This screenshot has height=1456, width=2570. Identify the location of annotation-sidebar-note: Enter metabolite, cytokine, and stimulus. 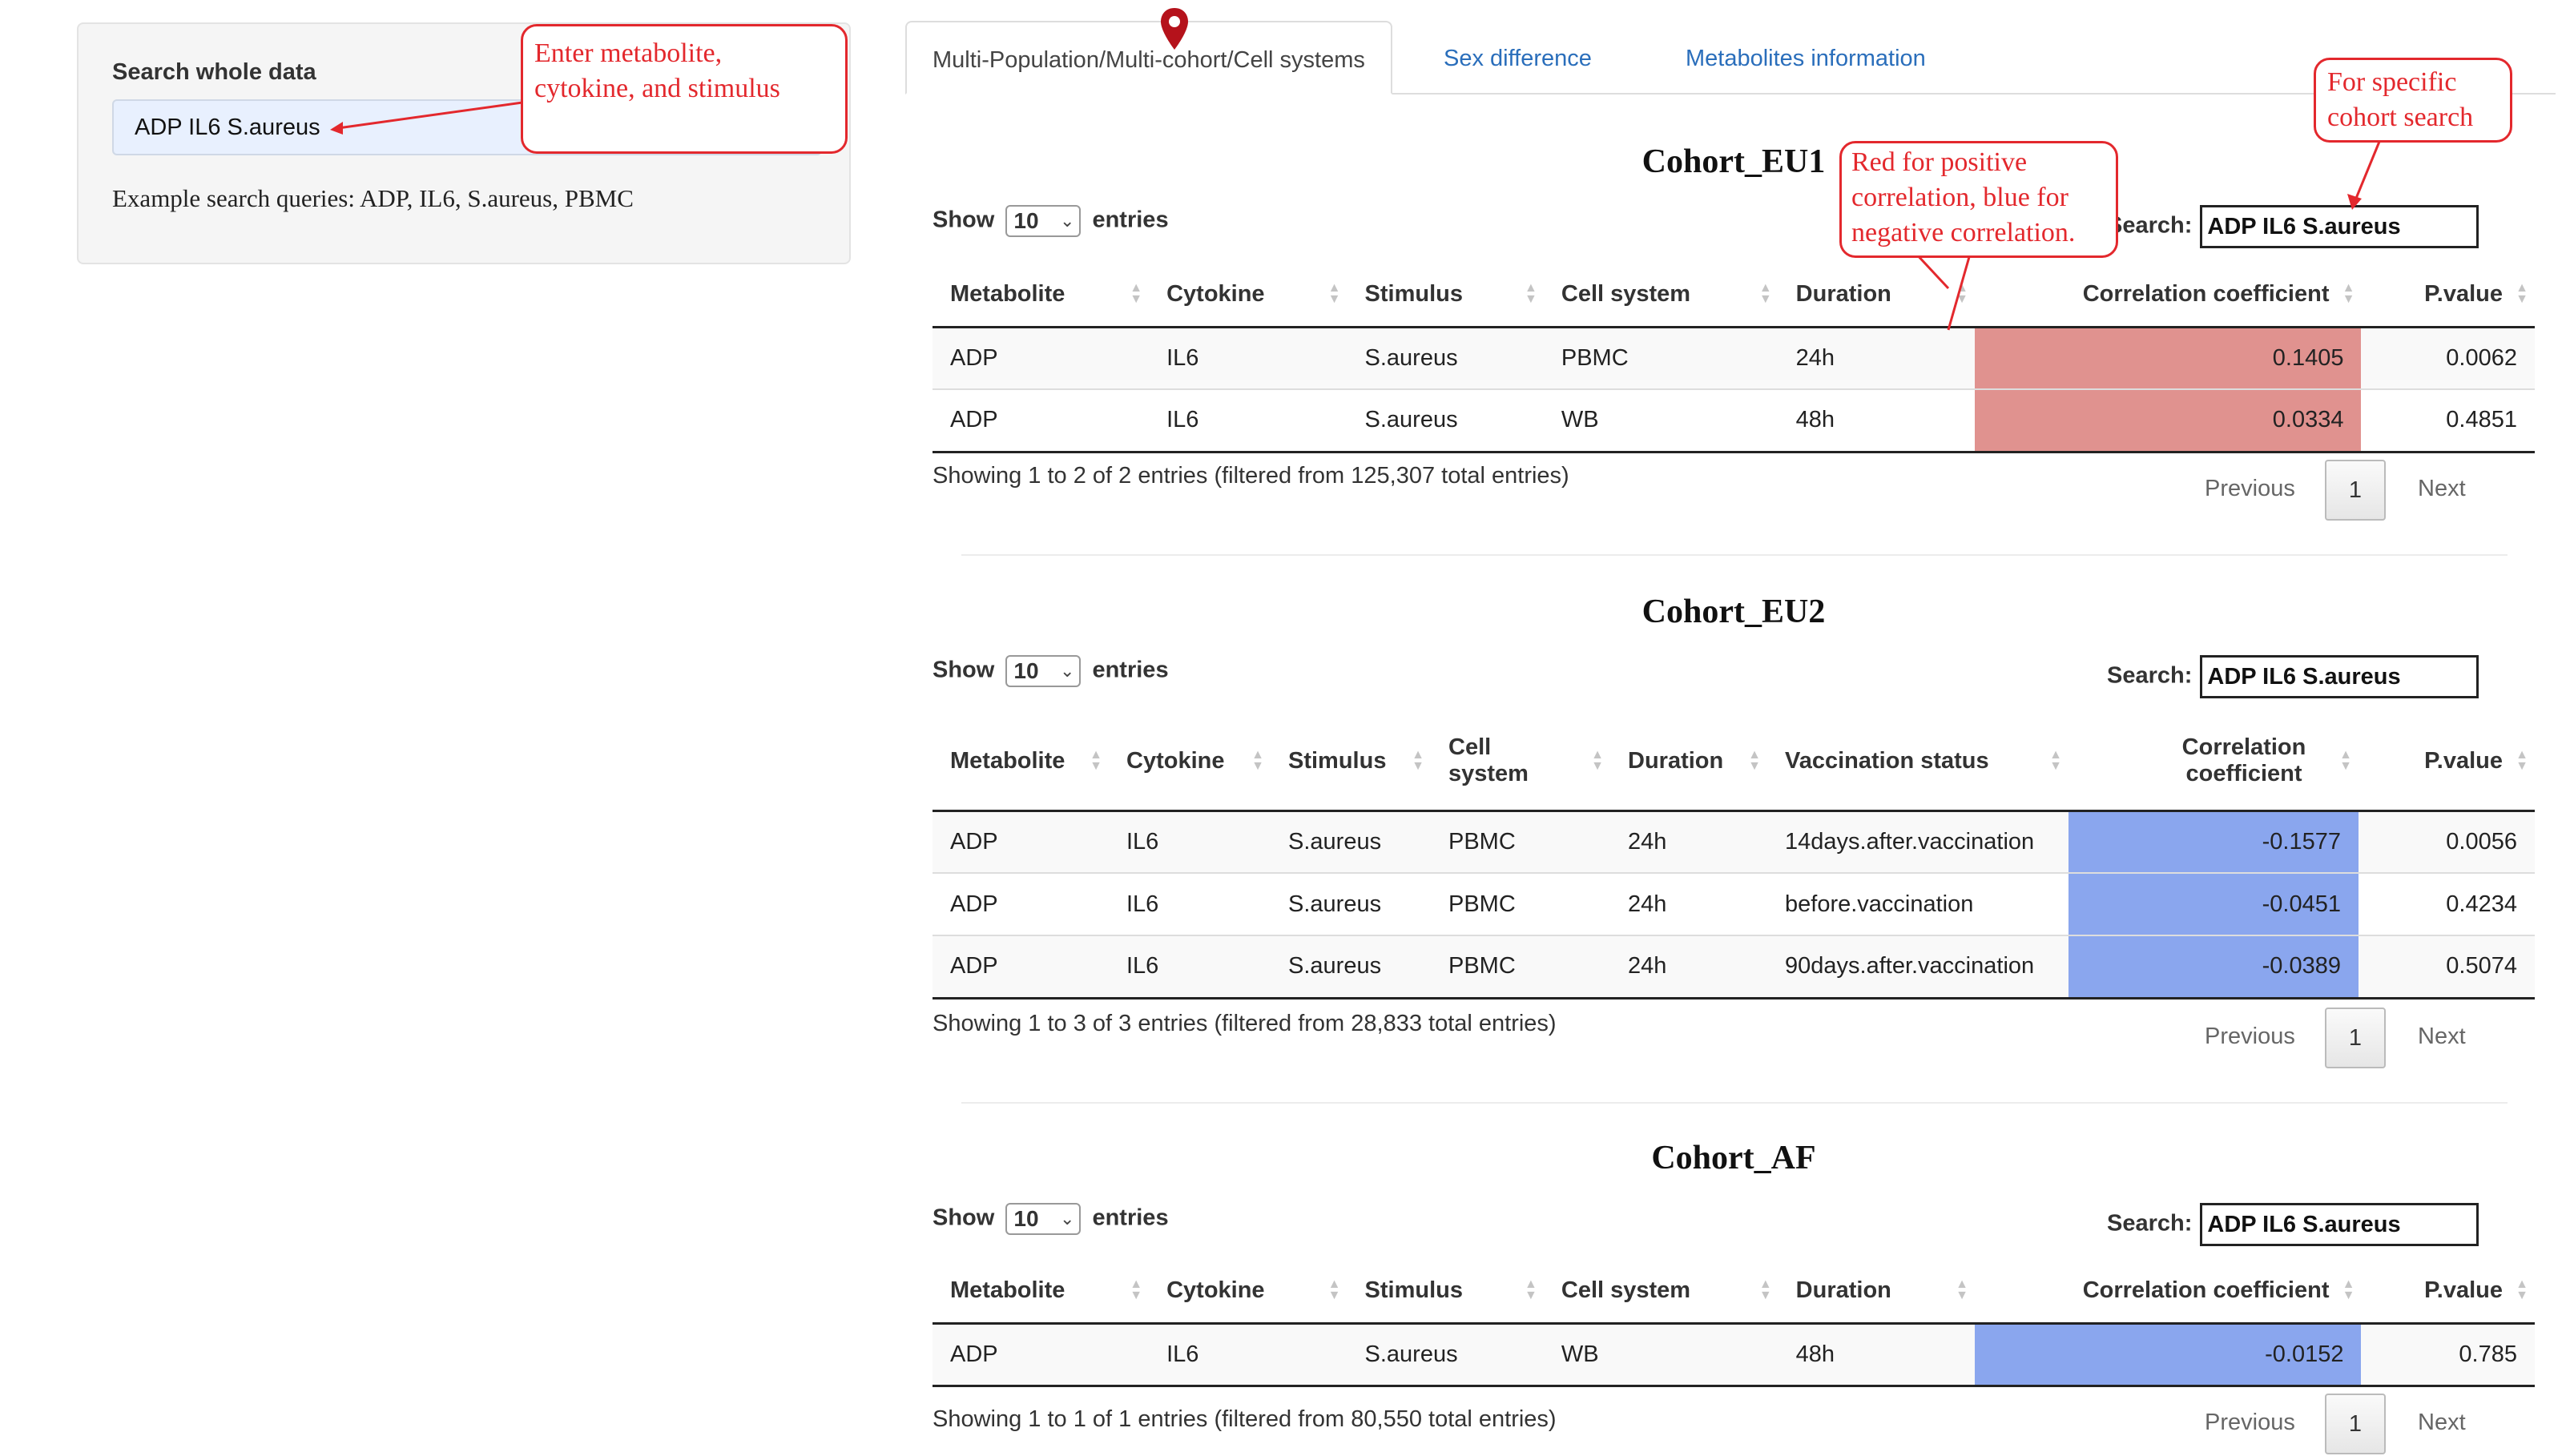
(684, 89).